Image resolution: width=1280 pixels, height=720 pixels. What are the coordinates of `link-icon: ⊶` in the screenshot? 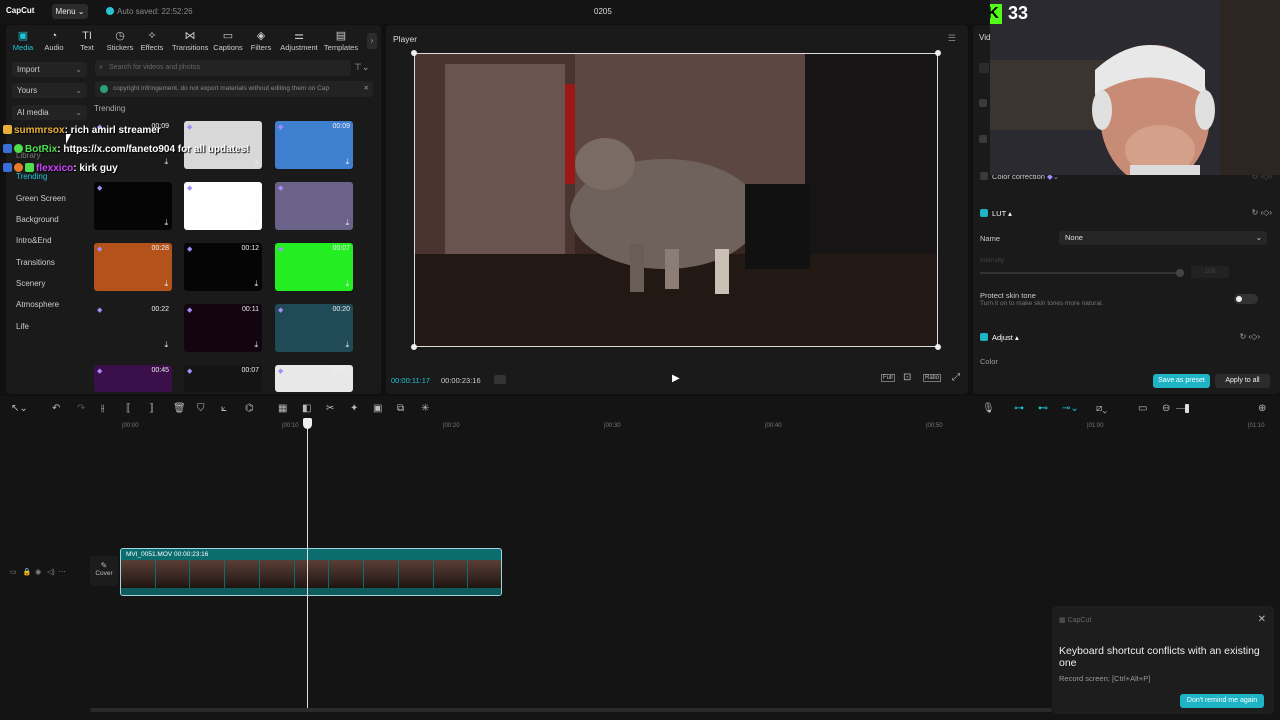 It's located at (1019, 408).